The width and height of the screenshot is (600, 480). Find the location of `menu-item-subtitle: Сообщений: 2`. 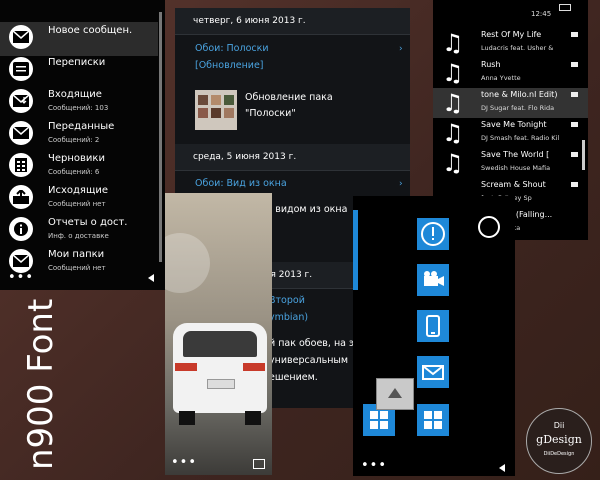

menu-item-subtitle: Сообщений: 2 is located at coordinates (74, 140).